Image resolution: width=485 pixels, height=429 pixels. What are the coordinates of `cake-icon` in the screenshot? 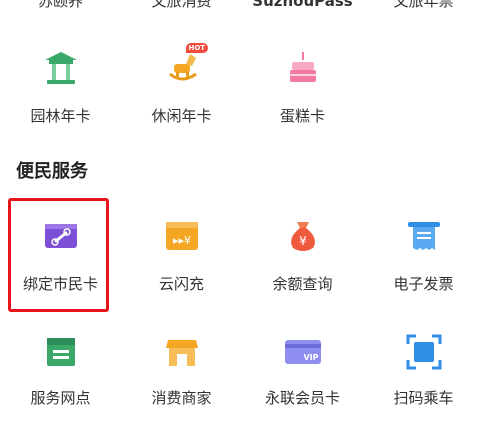 It's located at (303, 68).